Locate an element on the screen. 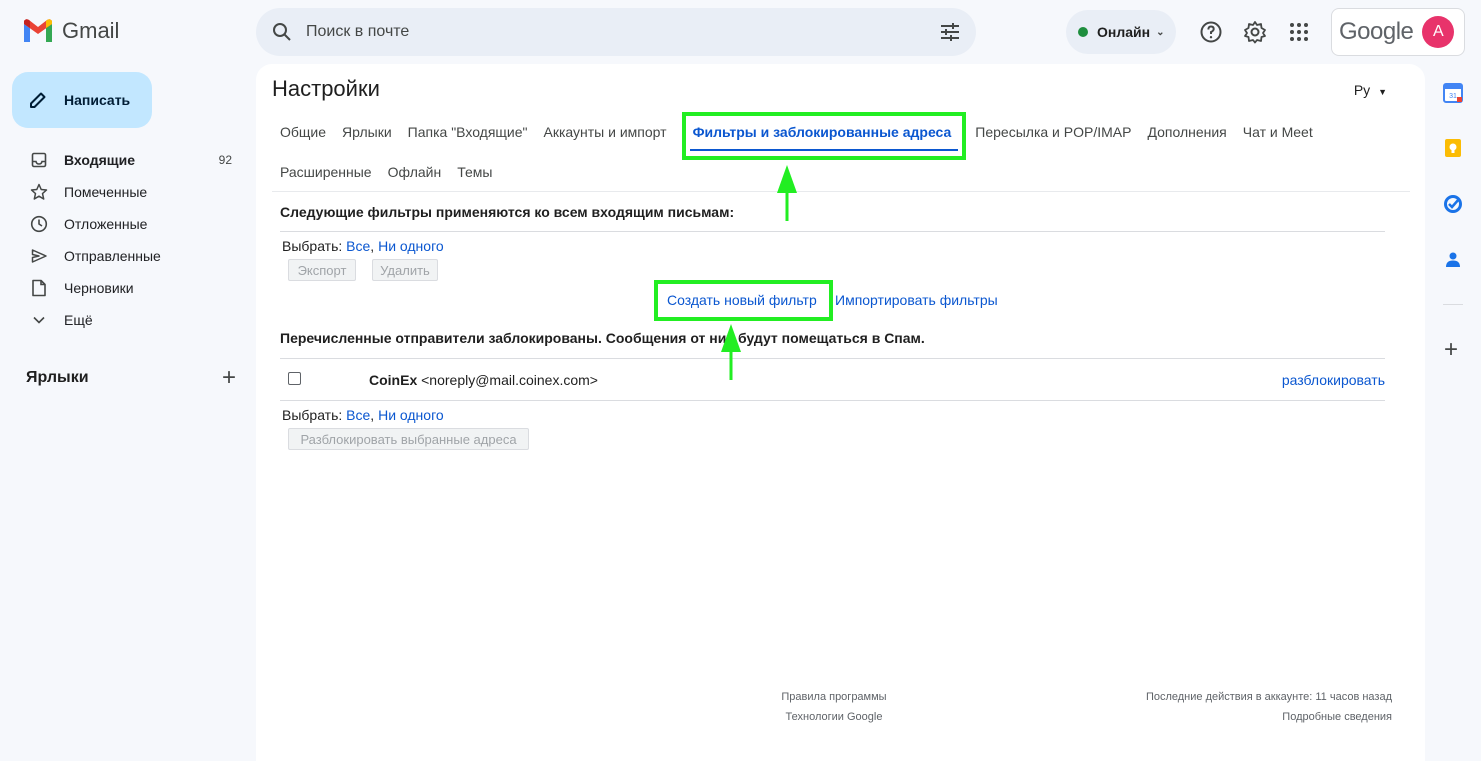 The width and height of the screenshot is (1481, 761). delete-button: Удалить is located at coordinates (405, 270).